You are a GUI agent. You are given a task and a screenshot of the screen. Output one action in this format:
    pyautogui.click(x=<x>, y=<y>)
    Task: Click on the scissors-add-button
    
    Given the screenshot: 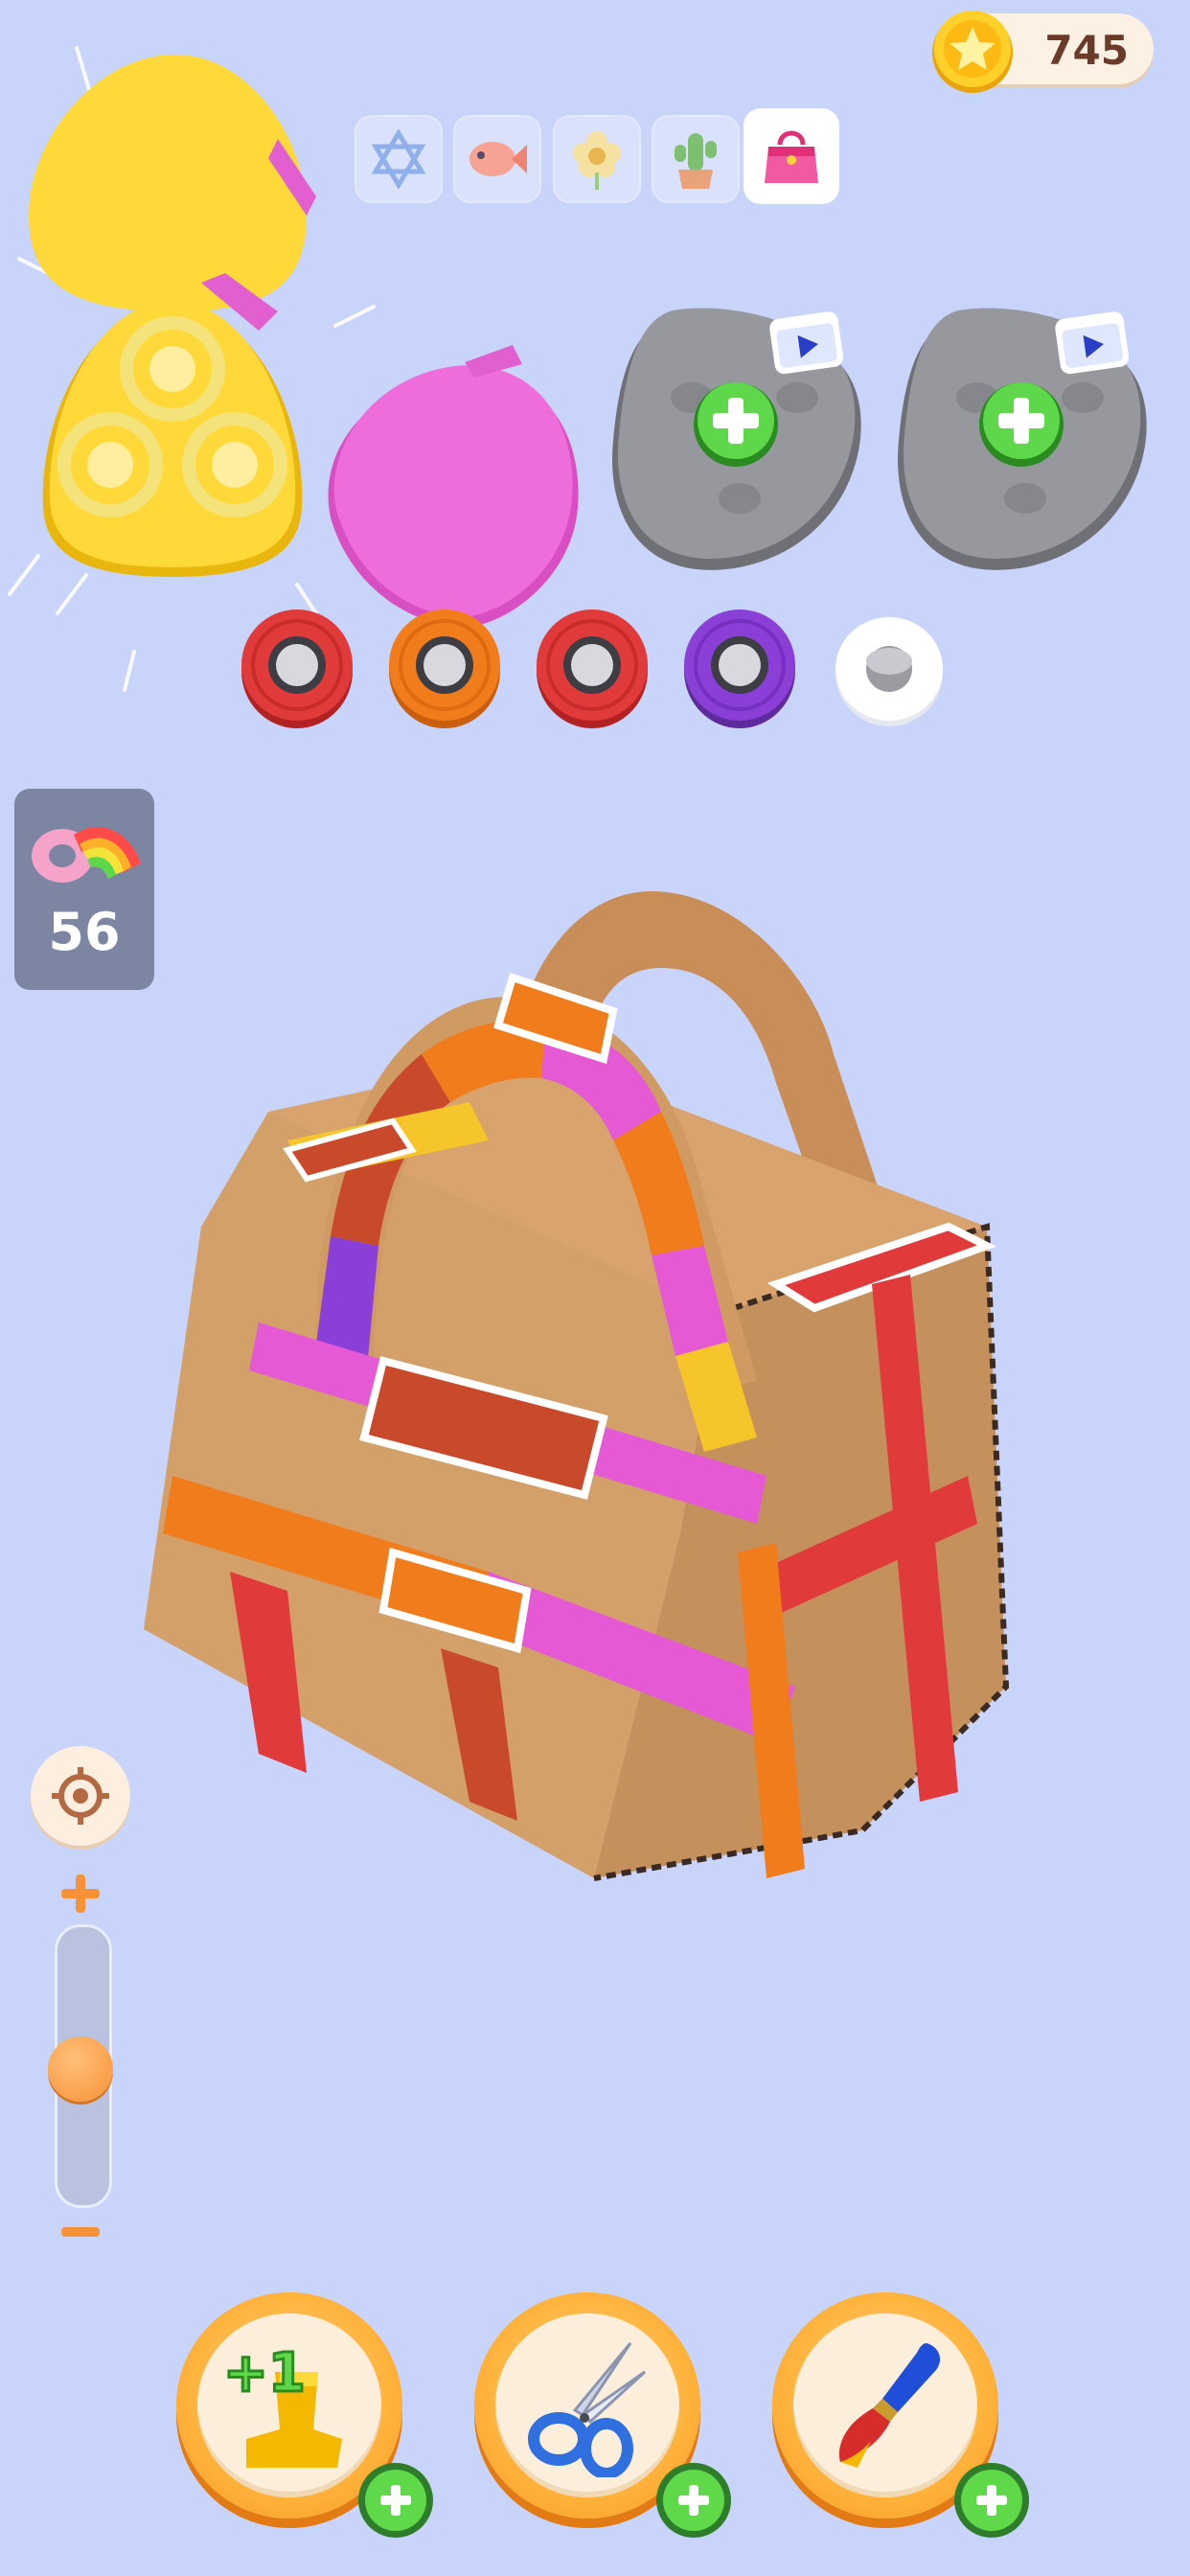 What is the action you would take?
    pyautogui.click(x=694, y=2500)
    